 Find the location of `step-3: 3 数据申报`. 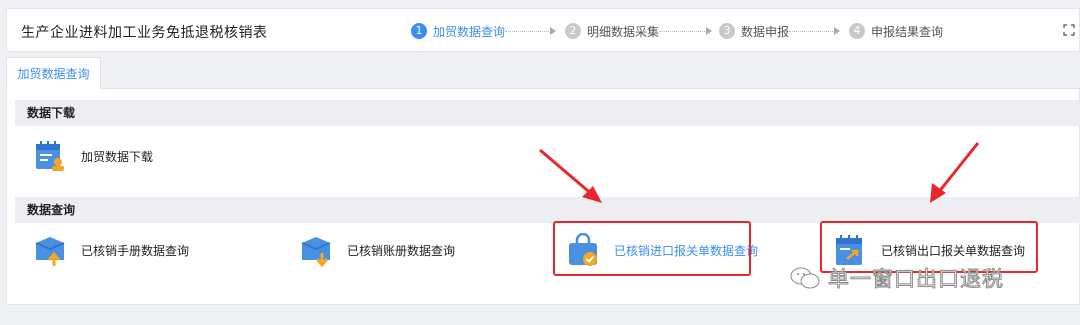

step-3: 3 数据申报 is located at coordinates (754, 31).